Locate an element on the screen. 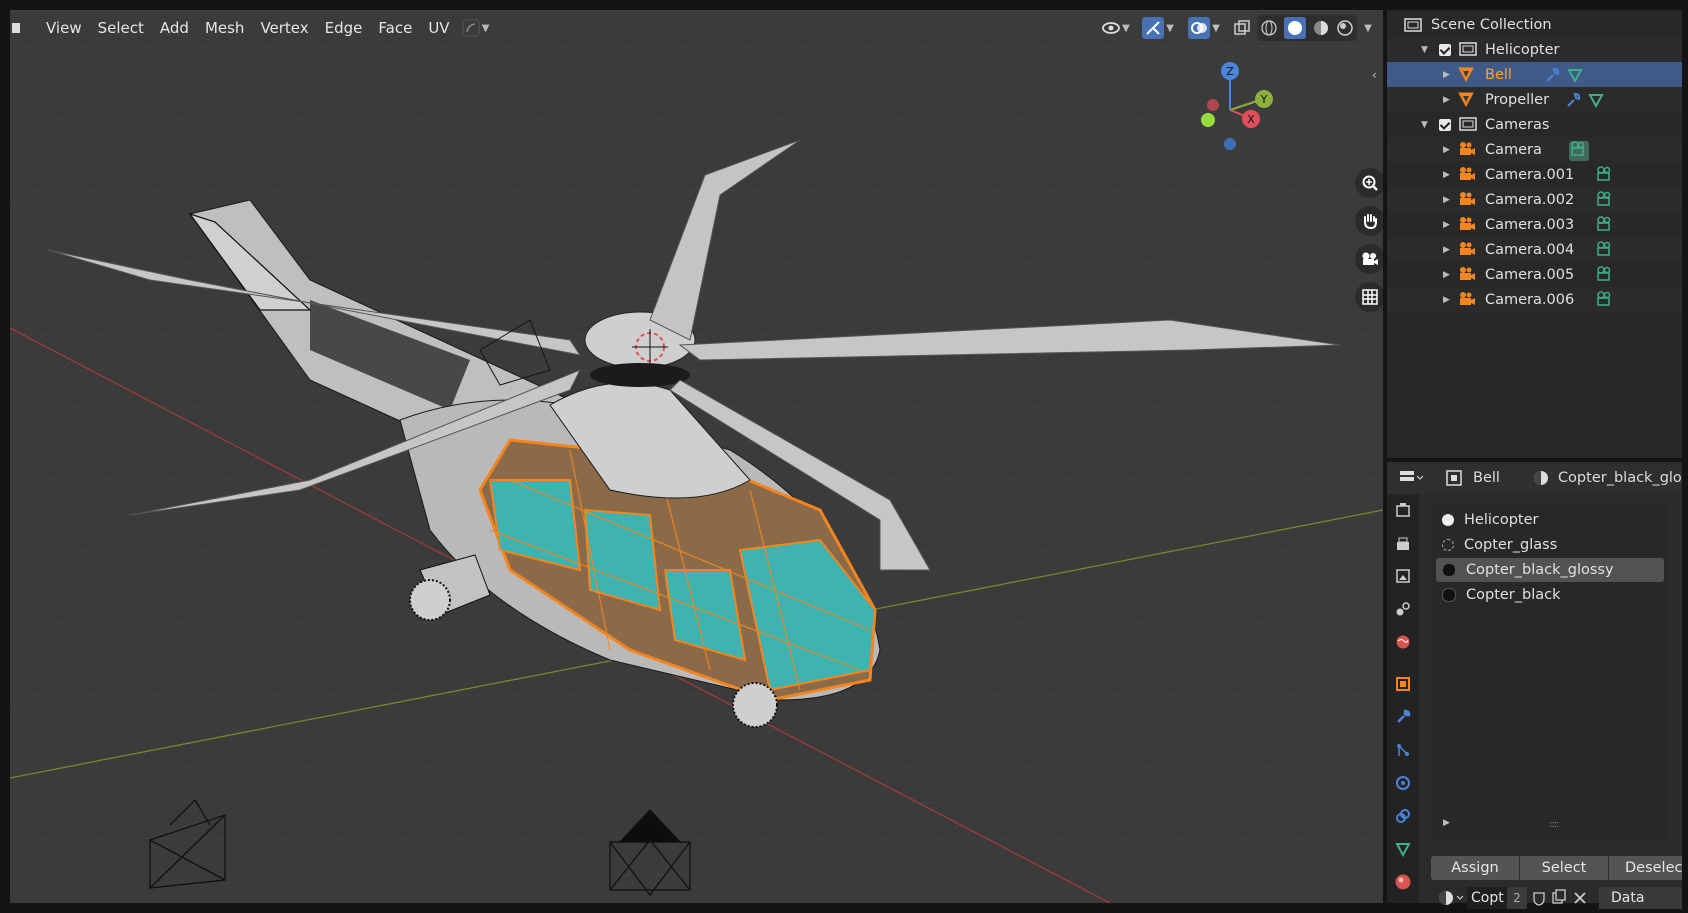 Image resolution: width=1688 pixels, height=913 pixels. resize-handle-icon: :::: is located at coordinates (1554, 824).